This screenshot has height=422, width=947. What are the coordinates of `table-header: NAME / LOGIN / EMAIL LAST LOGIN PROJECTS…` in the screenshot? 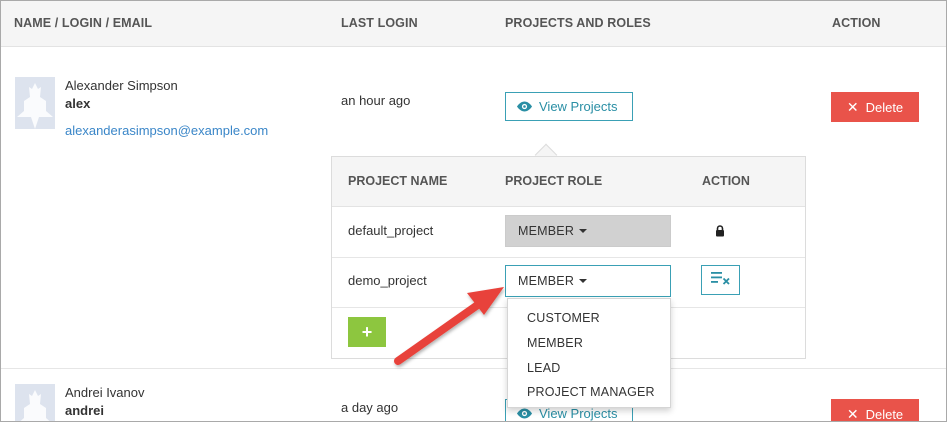 It's located at (473, 24).